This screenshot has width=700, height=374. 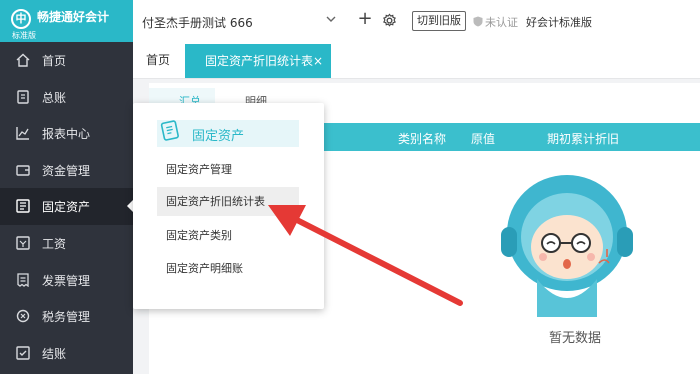 I want to click on close-icon: ×, so click(x=318, y=61).